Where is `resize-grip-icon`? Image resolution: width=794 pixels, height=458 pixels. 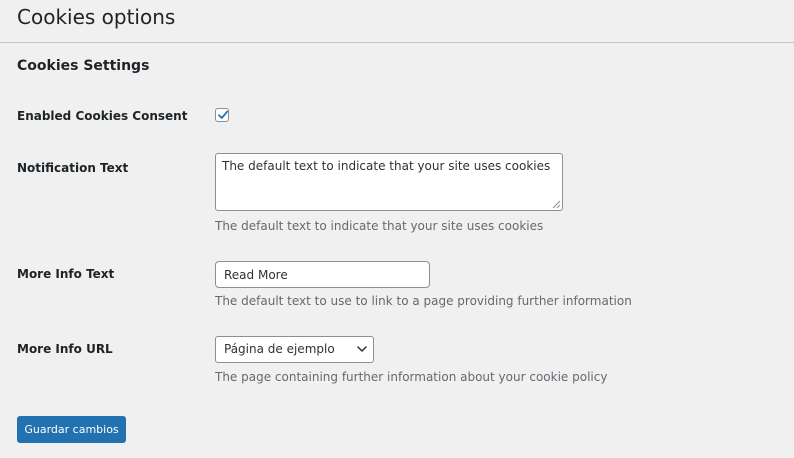
resize-grip-icon is located at coordinates (556, 204).